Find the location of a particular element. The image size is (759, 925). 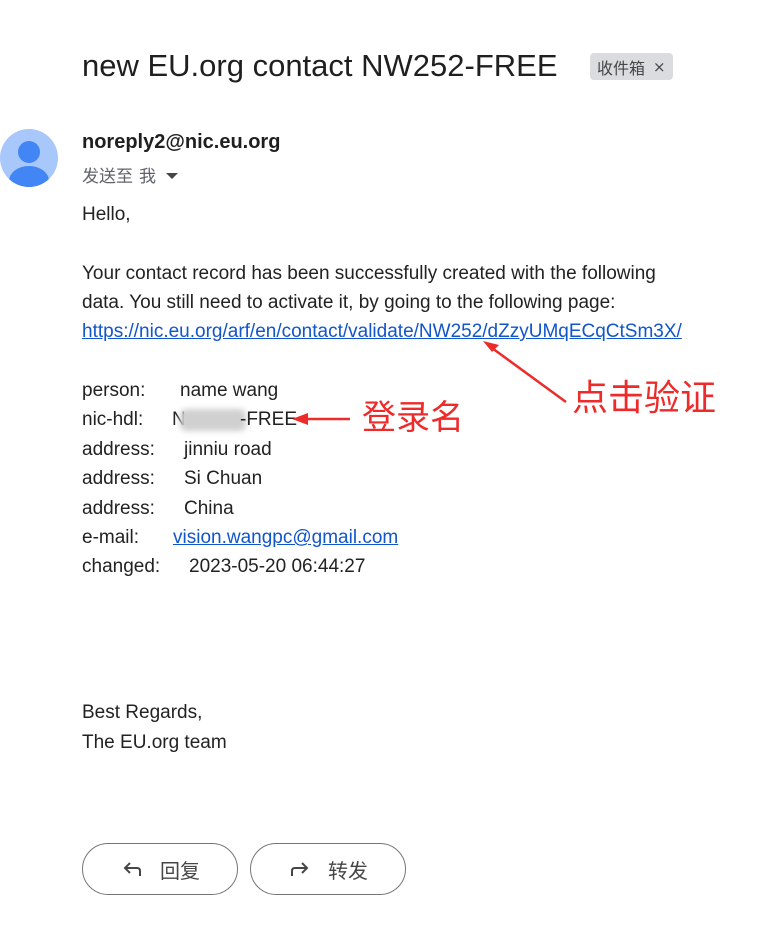

arrow-to-nichdl is located at coordinates (321, 419).